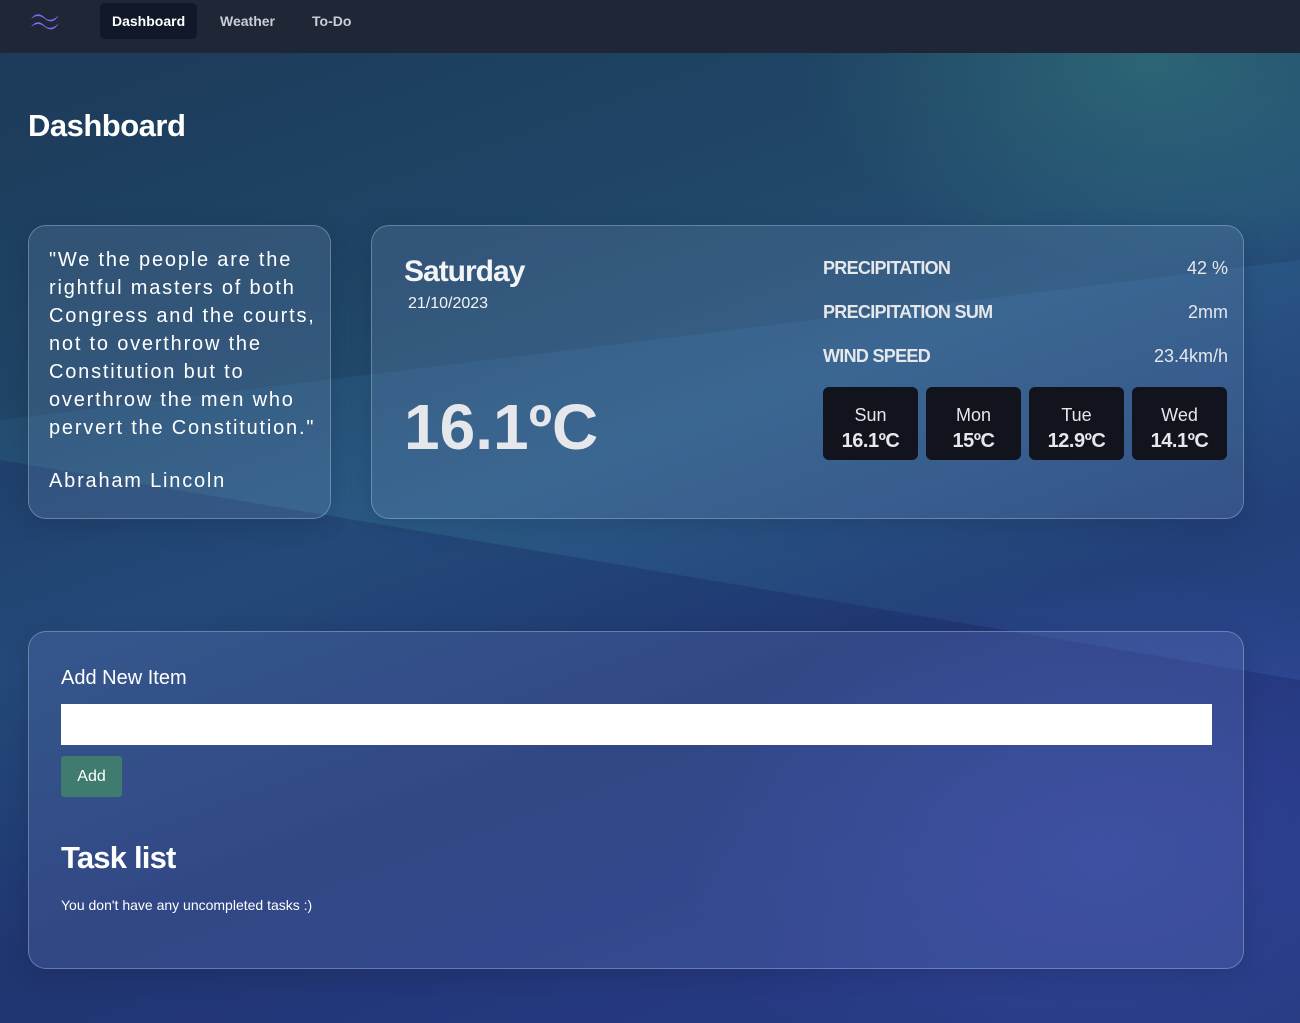  Describe the element at coordinates (974, 441) in the screenshot. I see `forecast-temp: 15ºC` at that location.